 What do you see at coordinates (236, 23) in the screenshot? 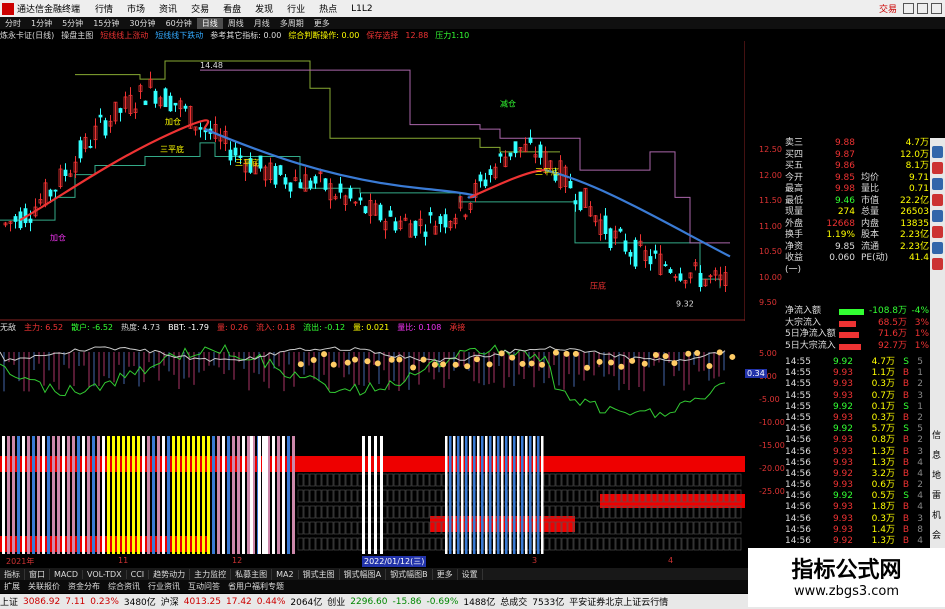
I see `period-tab: 周线` at bounding box center [236, 23].